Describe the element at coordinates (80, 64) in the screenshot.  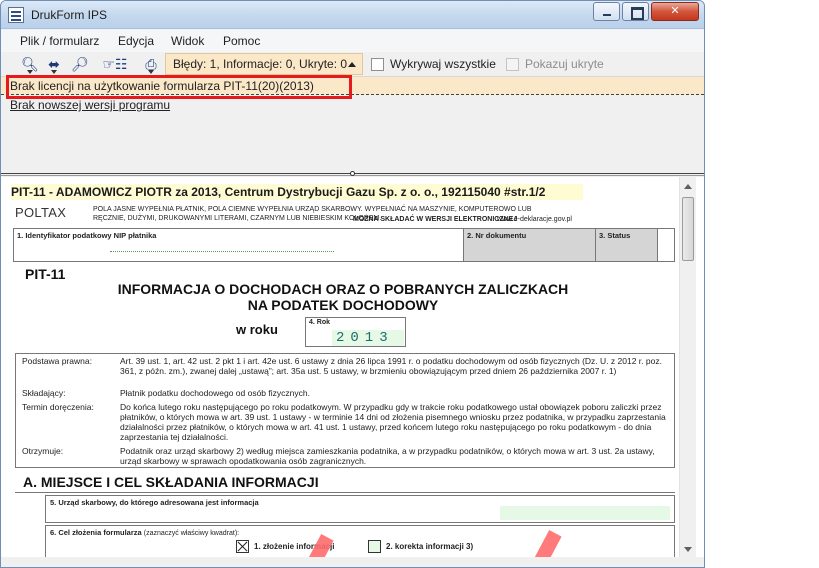
I see `zoom-in-icon: 🔎︎` at that location.